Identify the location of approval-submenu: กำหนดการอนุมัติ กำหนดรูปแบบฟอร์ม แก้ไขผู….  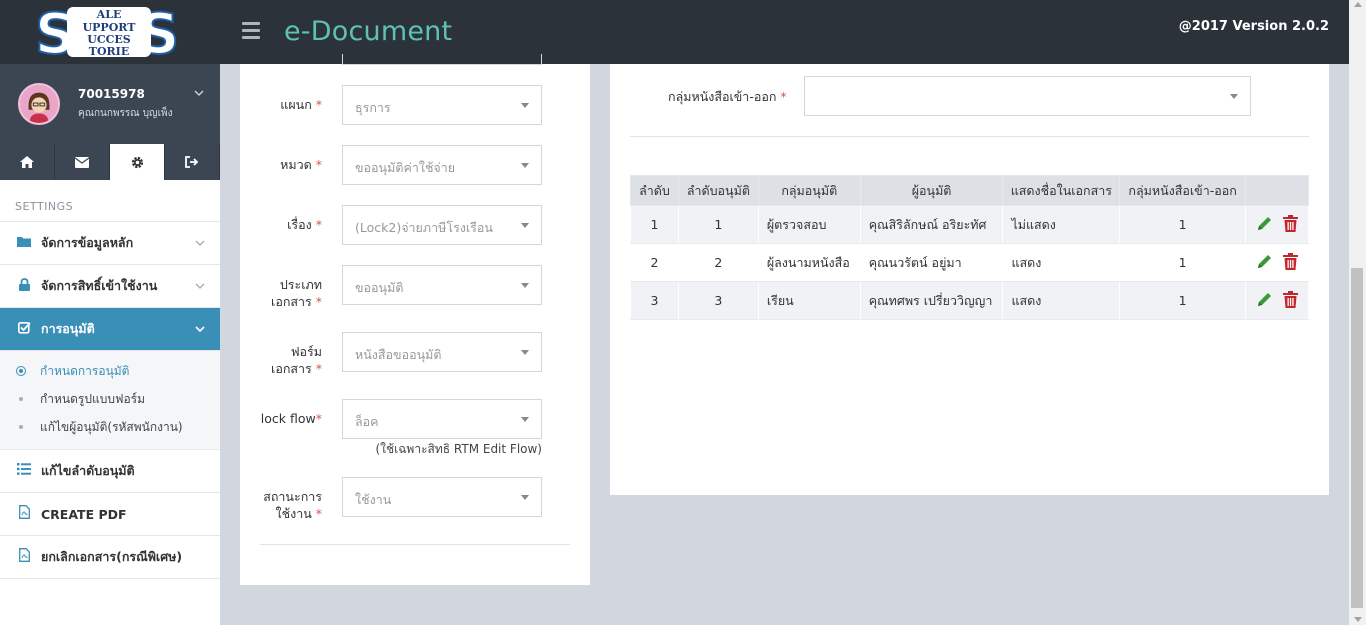
(110, 400).